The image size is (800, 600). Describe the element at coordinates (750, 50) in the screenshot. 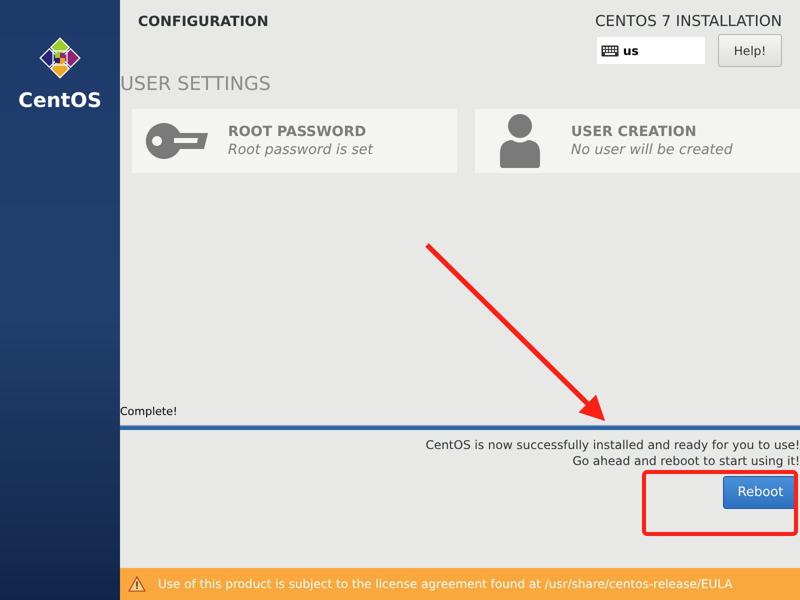

I see `help-button: Help!` at that location.